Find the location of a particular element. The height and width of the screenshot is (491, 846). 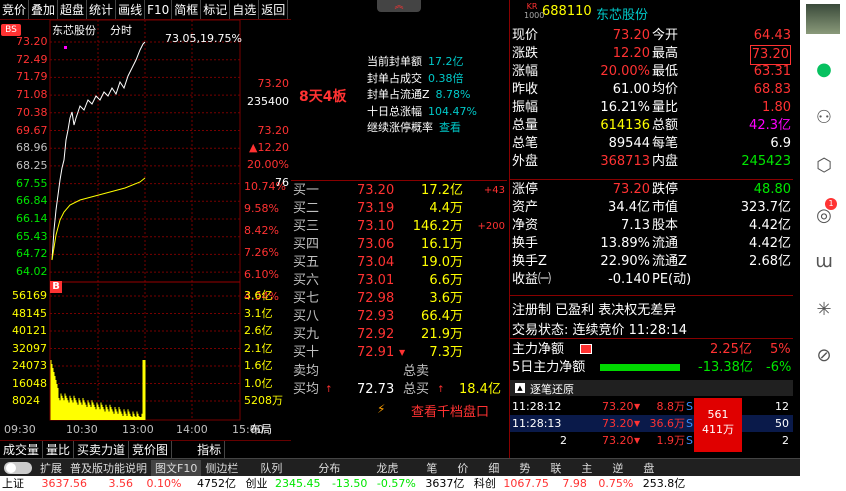

buy-avg-row: 买均 ↑ 72.73 总买 ↑ 18.4亿 is located at coordinates (397, 389).